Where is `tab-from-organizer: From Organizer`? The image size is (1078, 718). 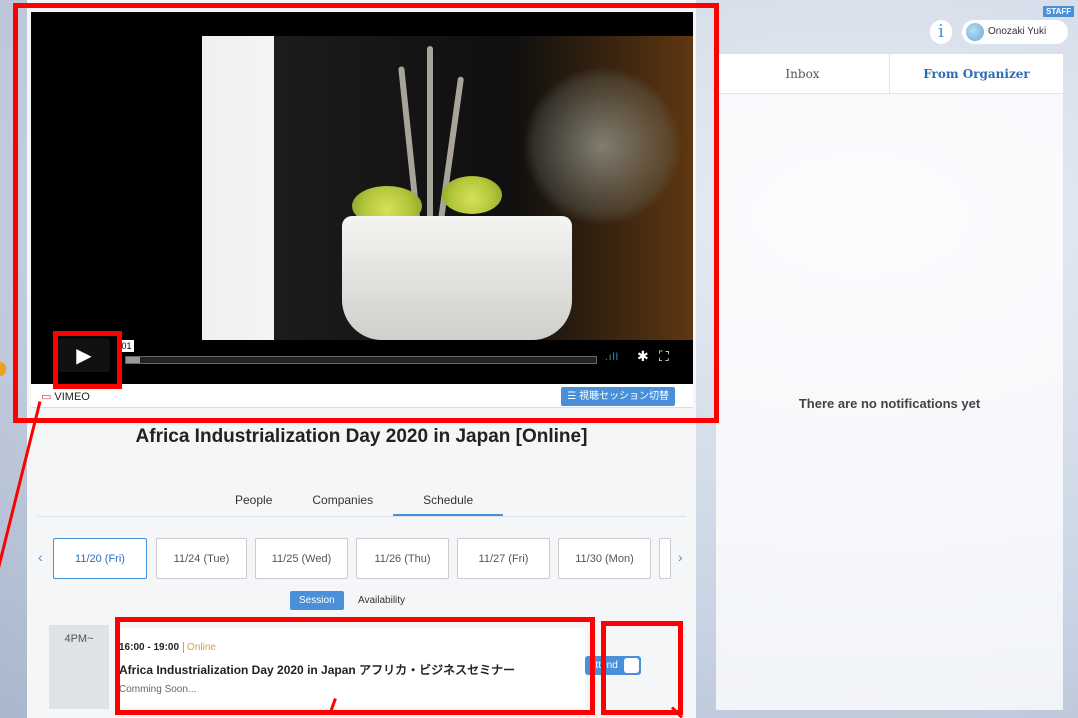 tab-from-organizer: From Organizer is located at coordinates (976, 73).